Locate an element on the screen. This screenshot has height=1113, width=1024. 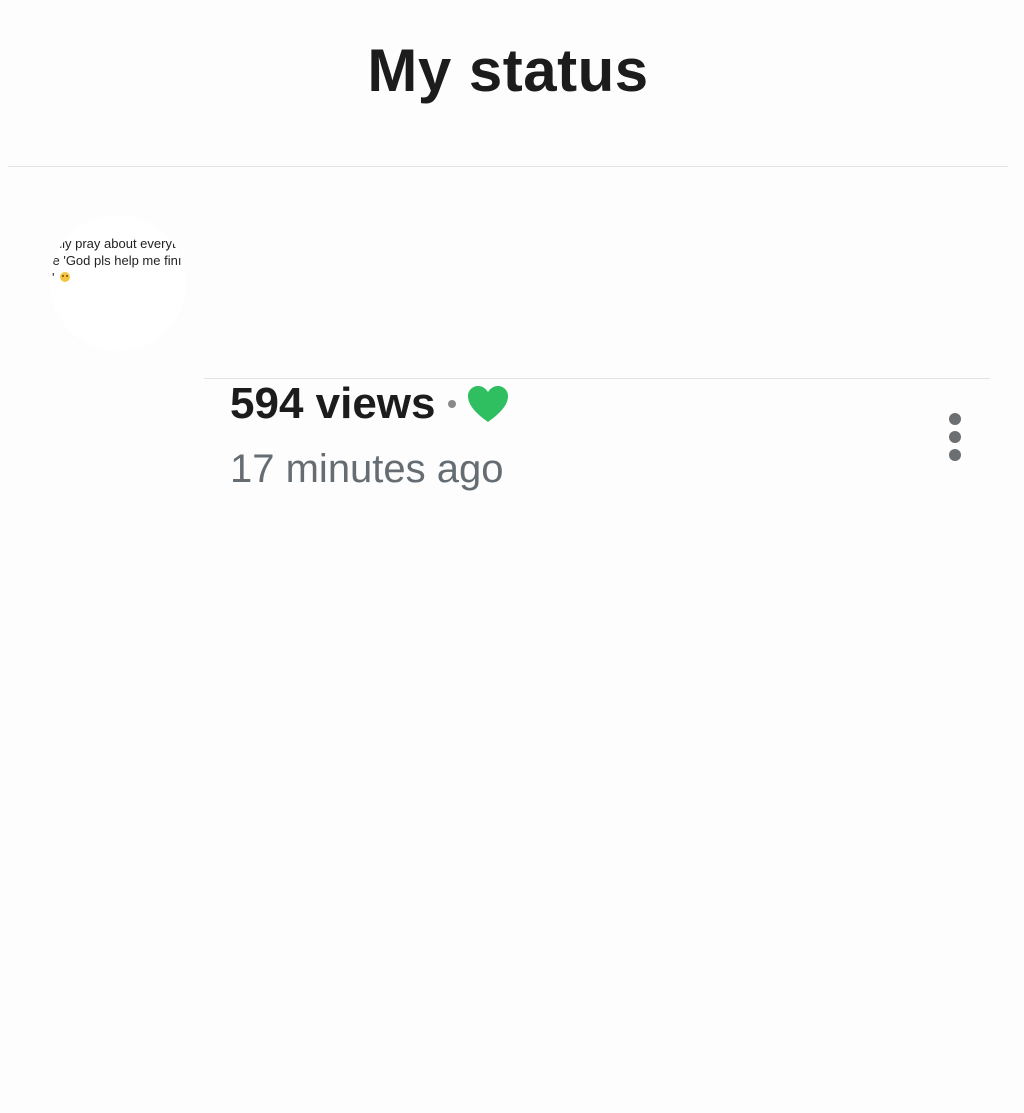
page-title: My status is located at coordinates (508, 70).